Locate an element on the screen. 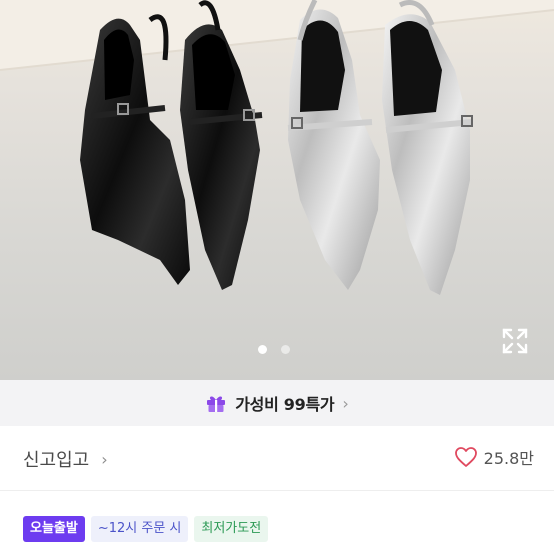  badge-list: 오늘출발 ~12시 주문 시 최저가도전 is located at coordinates (148, 529).